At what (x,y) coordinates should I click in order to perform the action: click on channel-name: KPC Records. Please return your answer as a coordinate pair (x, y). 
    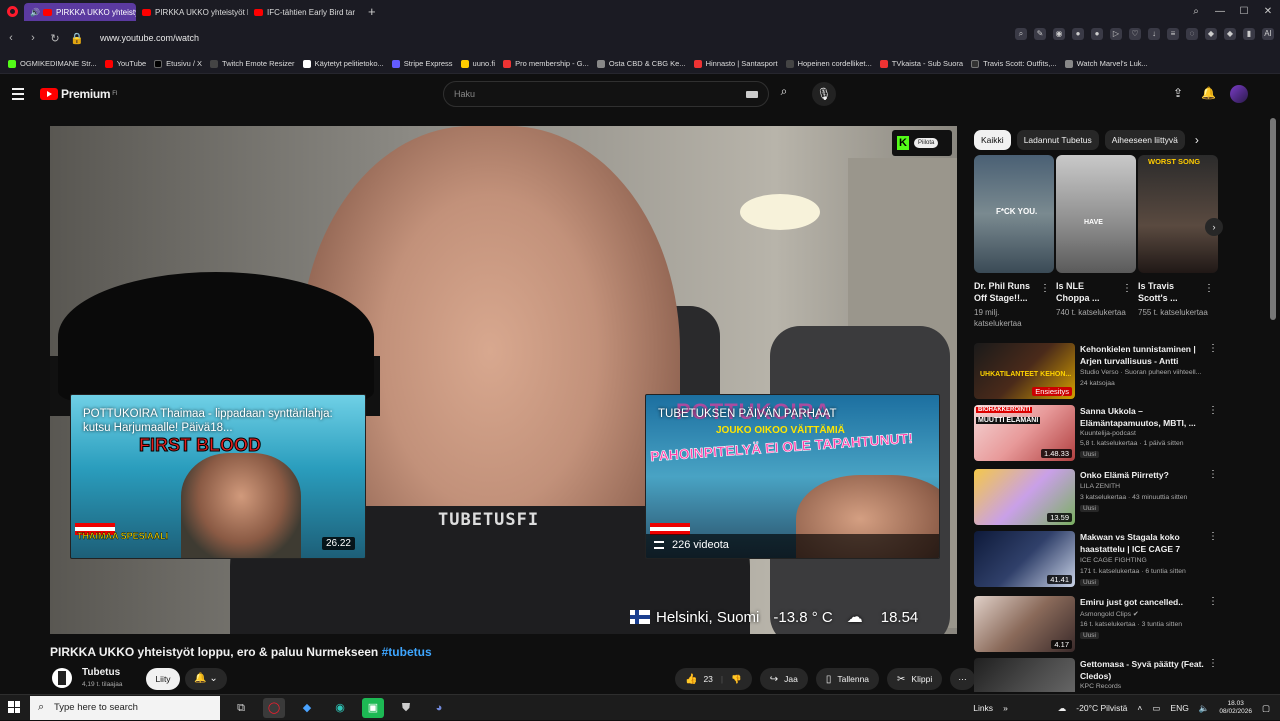
    Looking at the image, I should click on (1145, 686).